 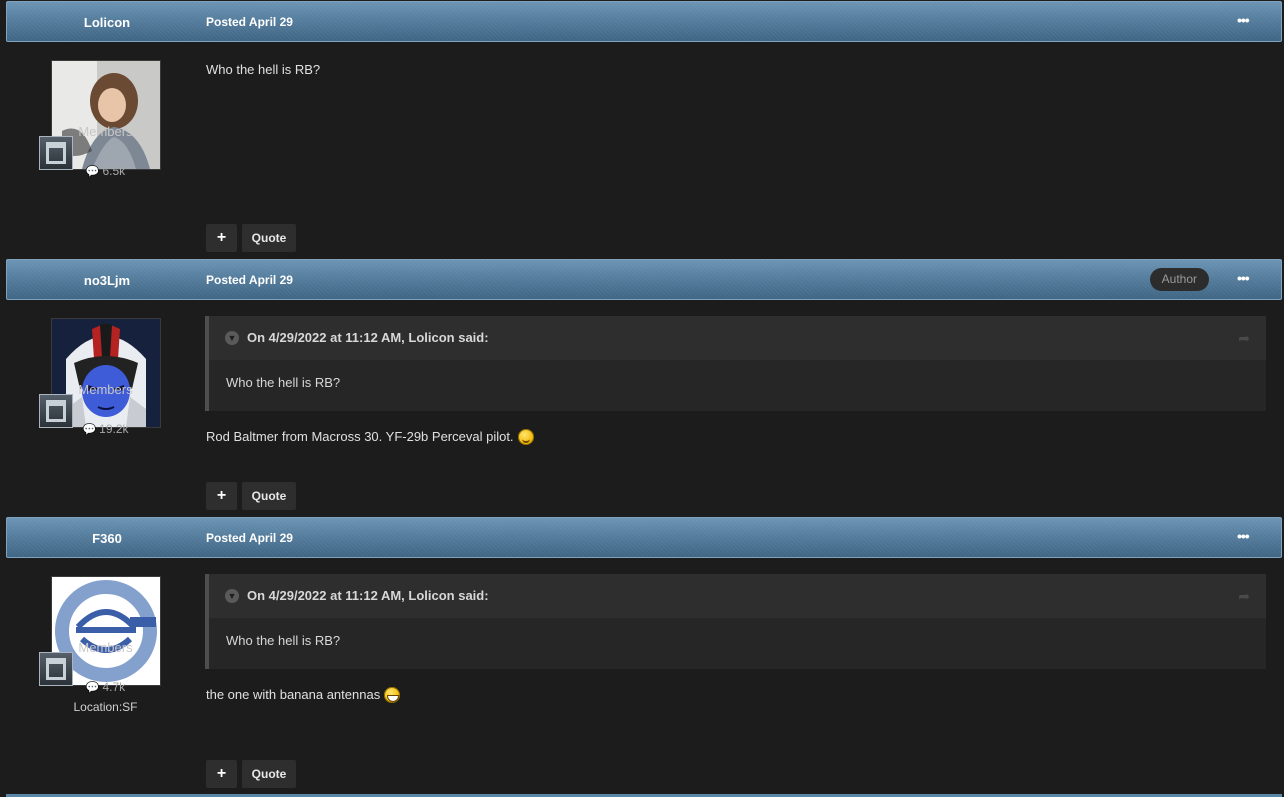 I want to click on post-header: no3Ljm Posted April 29 Author •••, so click(x=644, y=279).